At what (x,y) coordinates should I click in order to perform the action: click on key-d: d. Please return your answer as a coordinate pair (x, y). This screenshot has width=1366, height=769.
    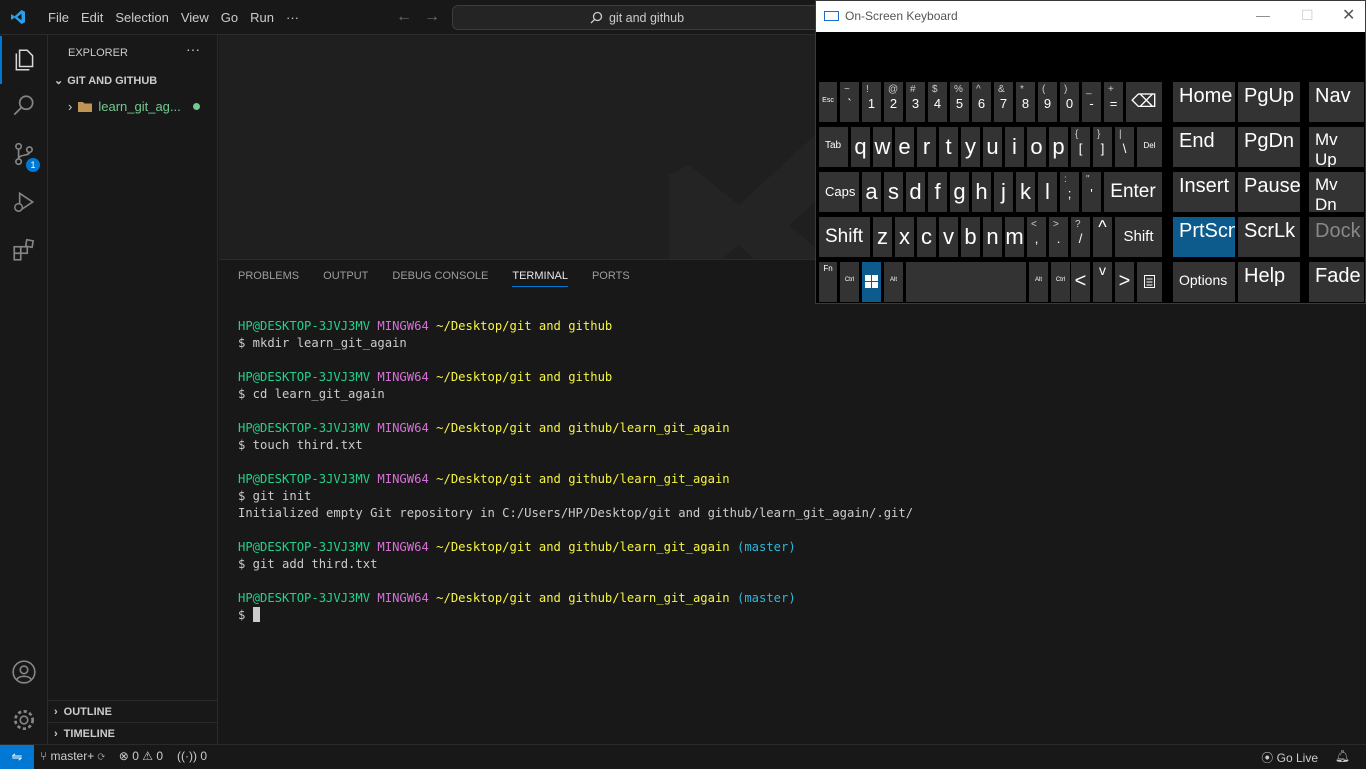
    Looking at the image, I should click on (915, 192).